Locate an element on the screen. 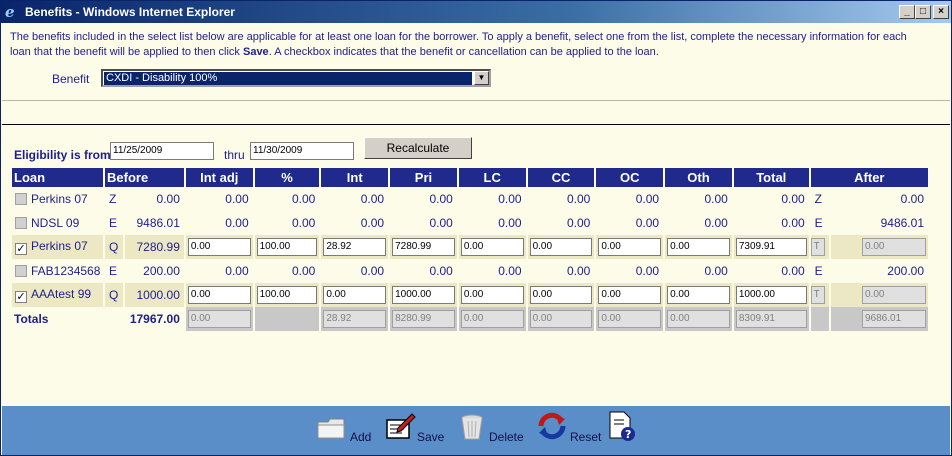 The height and width of the screenshot is (456, 952). totals-pct-cell is located at coordinates (287, 319).